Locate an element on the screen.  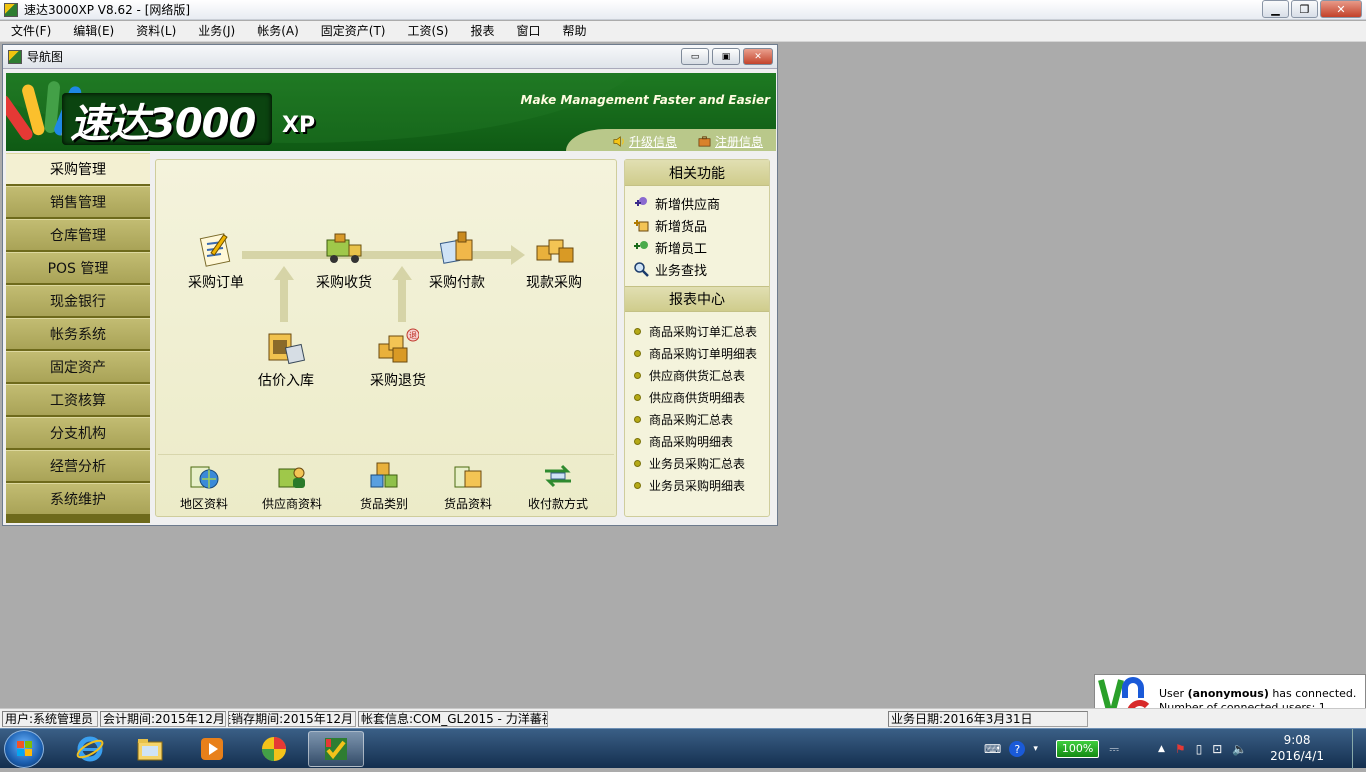
status-user: 用户:系统管理员 is located at coordinates (50, 718).